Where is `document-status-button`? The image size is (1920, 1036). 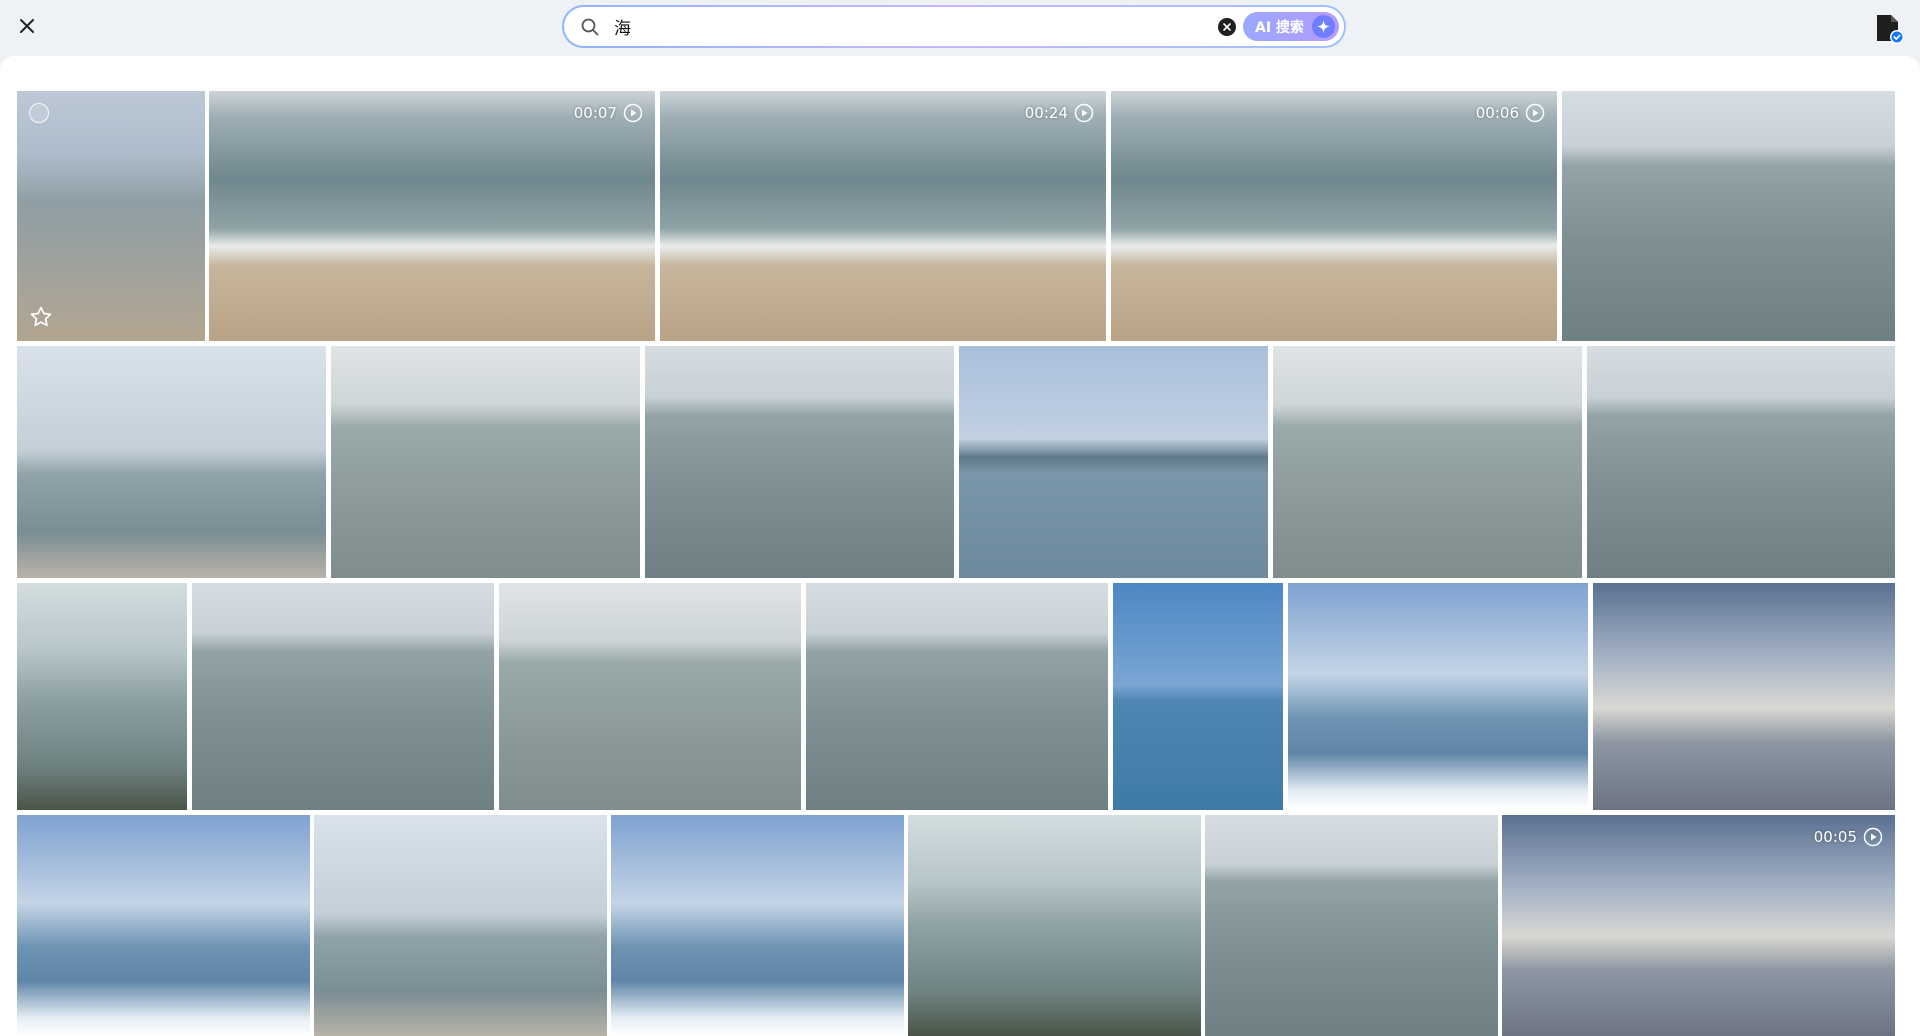 document-status-button is located at coordinates (1889, 29).